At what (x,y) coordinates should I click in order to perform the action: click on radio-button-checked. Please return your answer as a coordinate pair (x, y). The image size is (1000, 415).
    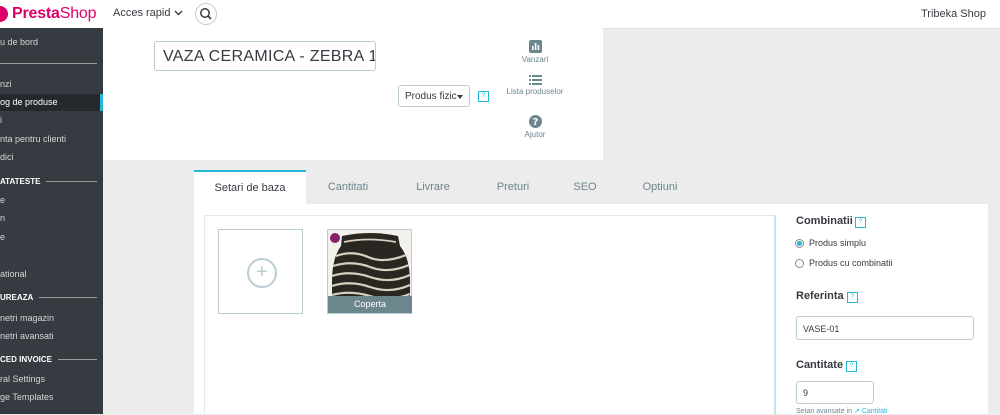
    Looking at the image, I should click on (799, 243).